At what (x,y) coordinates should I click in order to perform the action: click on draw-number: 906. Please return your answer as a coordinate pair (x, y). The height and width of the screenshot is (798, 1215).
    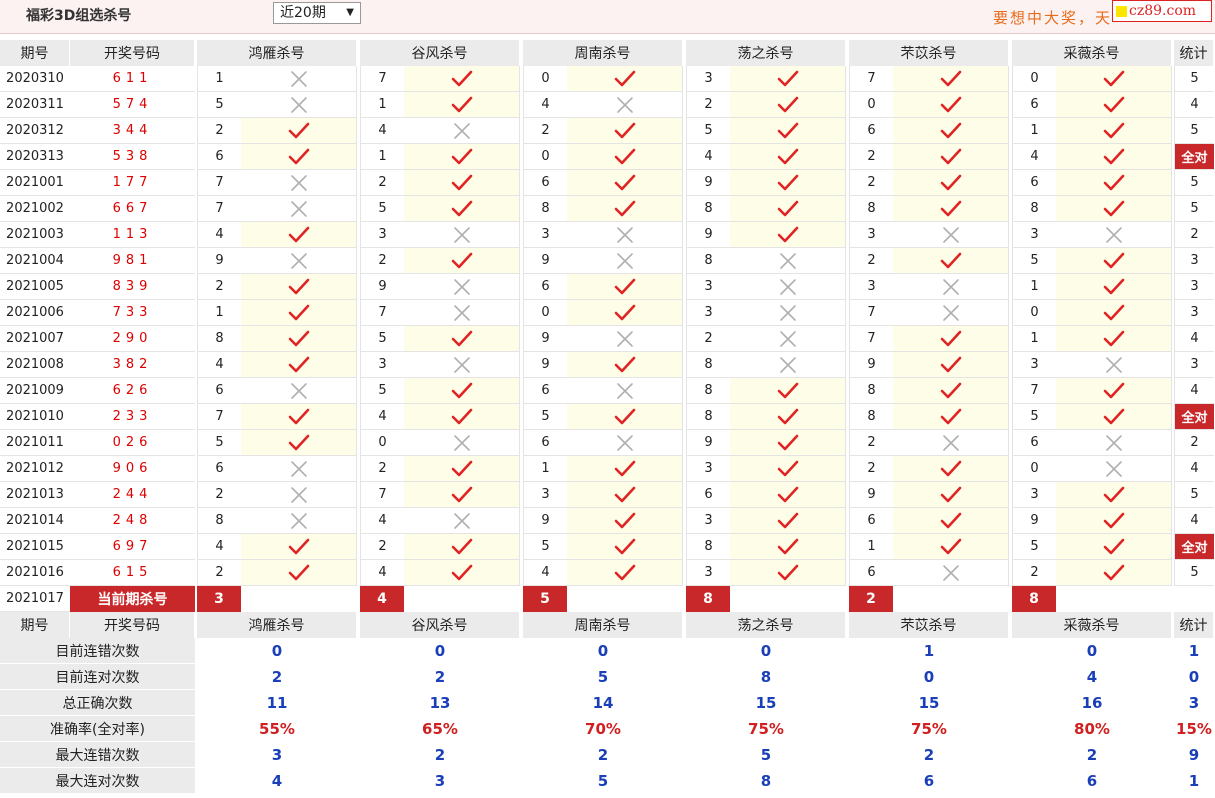
    Looking at the image, I should click on (132, 469).